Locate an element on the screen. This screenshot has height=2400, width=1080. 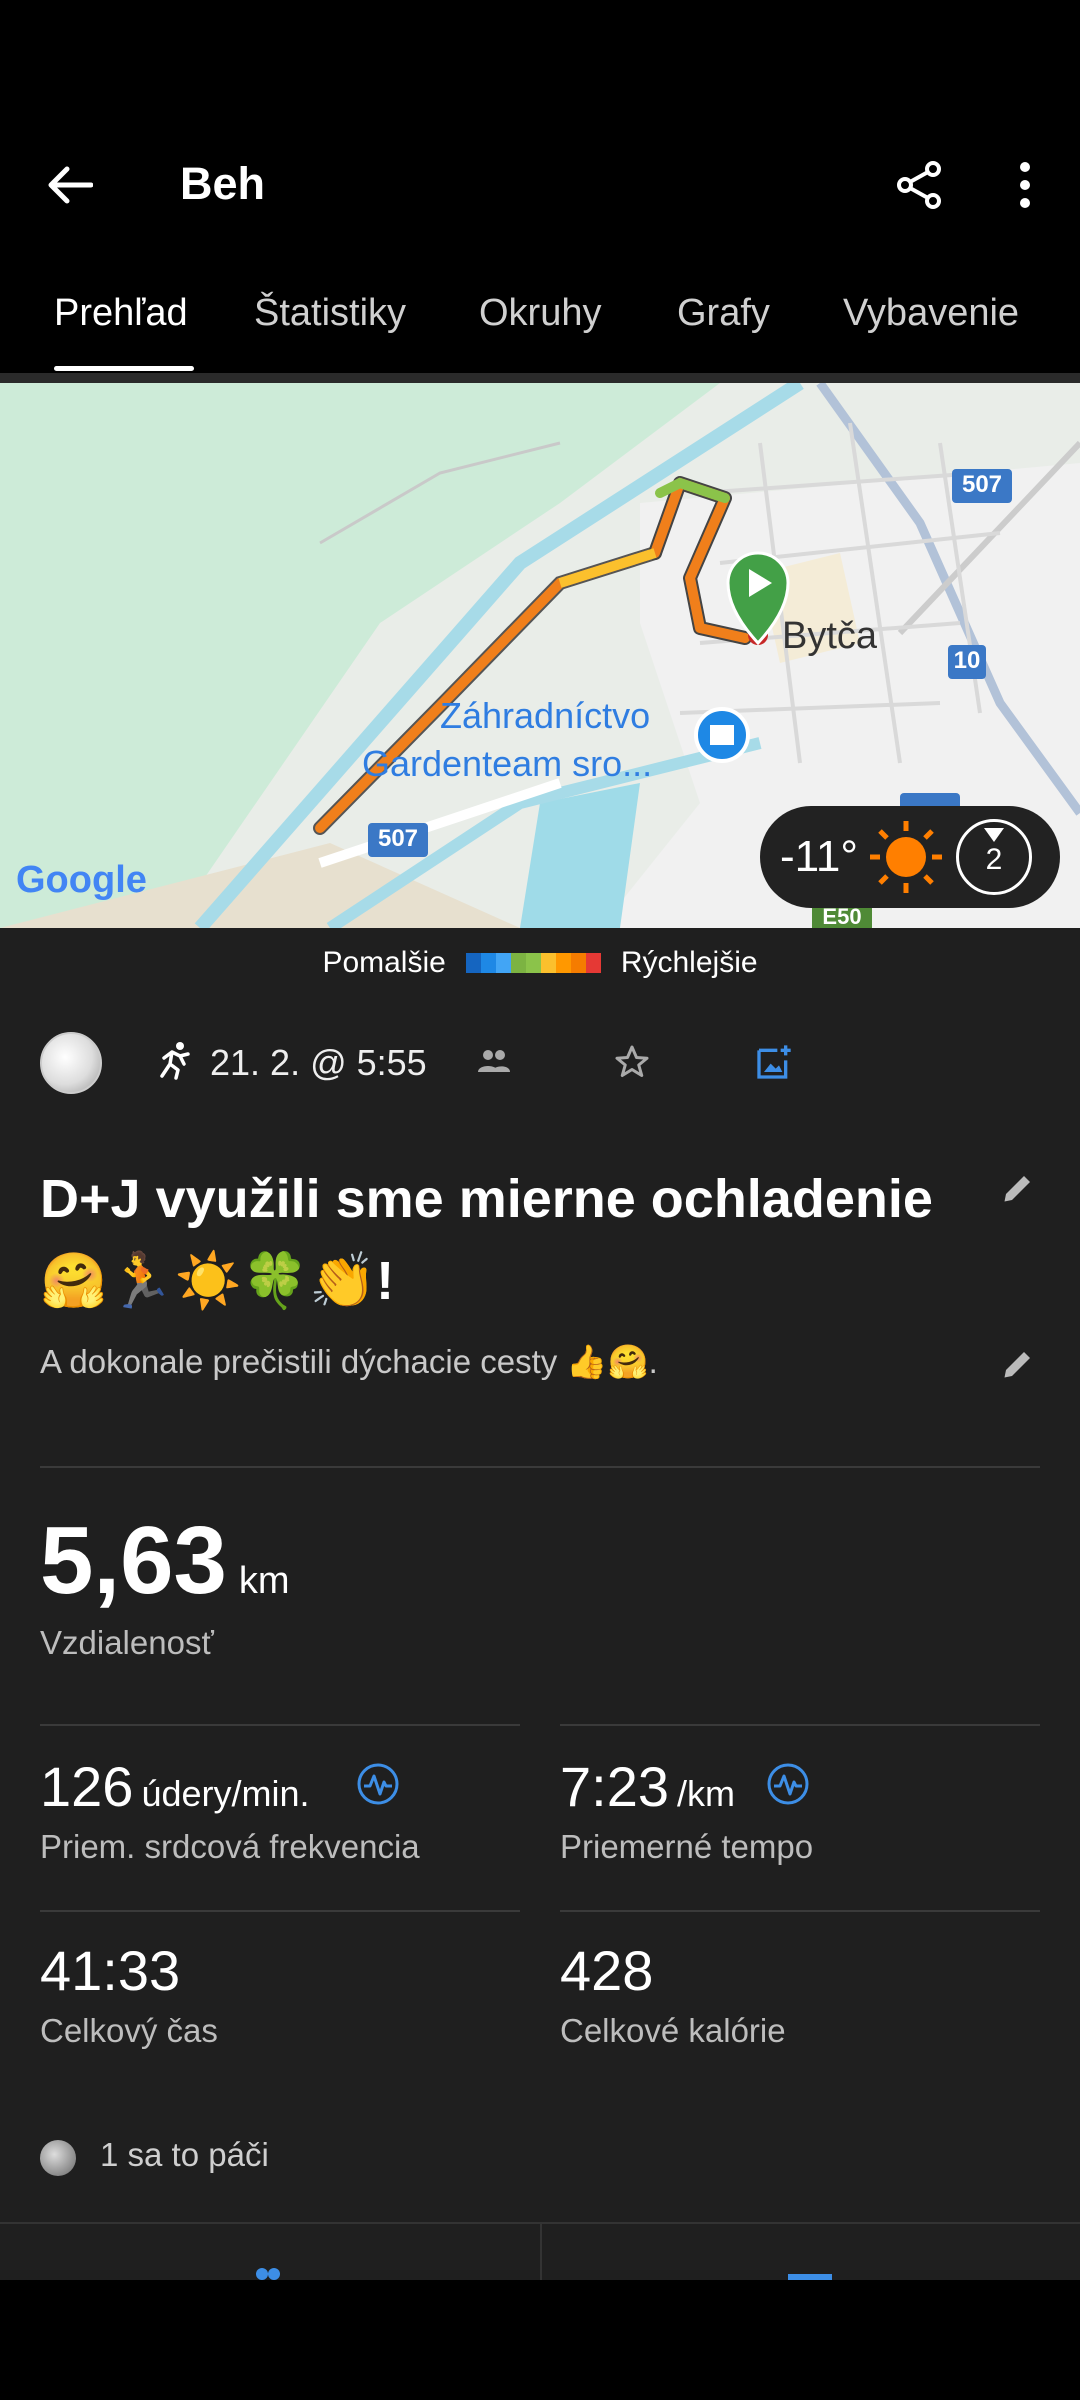
tab-charts: Grafy is located at coordinates (723, 313).